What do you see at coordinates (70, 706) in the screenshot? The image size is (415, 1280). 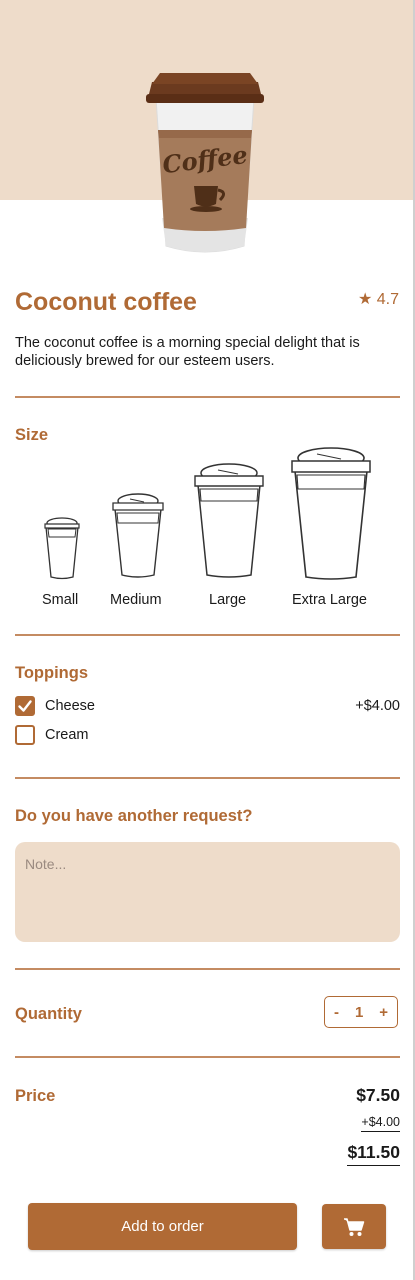 I see `topping-cheese-label: Cheese` at bounding box center [70, 706].